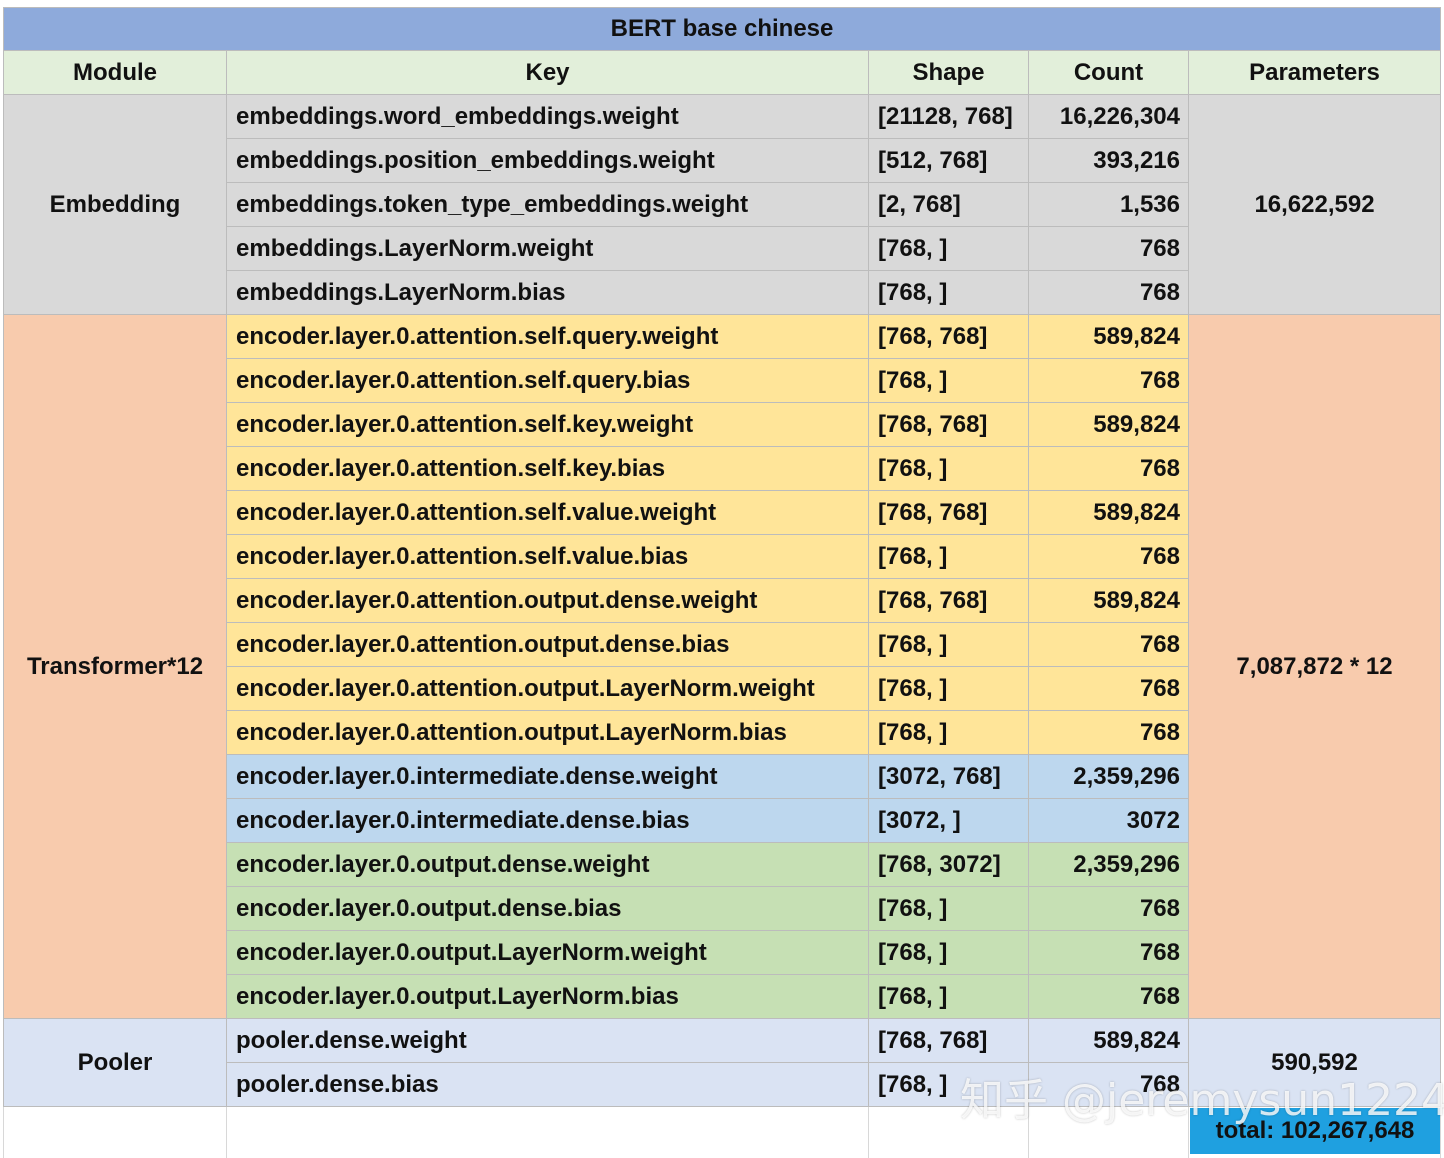 The width and height of the screenshot is (1444, 1158). I want to click on key-cell: embeddings.LayerNorm.weight, so click(548, 249).